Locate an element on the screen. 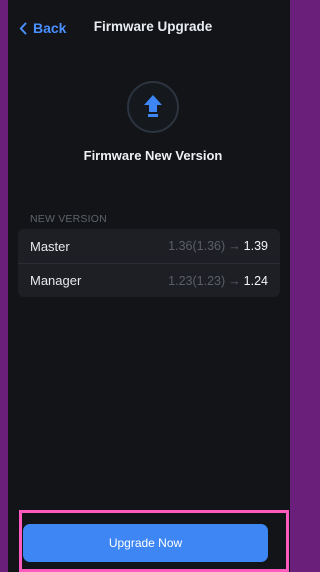 This screenshot has width=320, height=572. upload-arrow-icon is located at coordinates (153, 107).